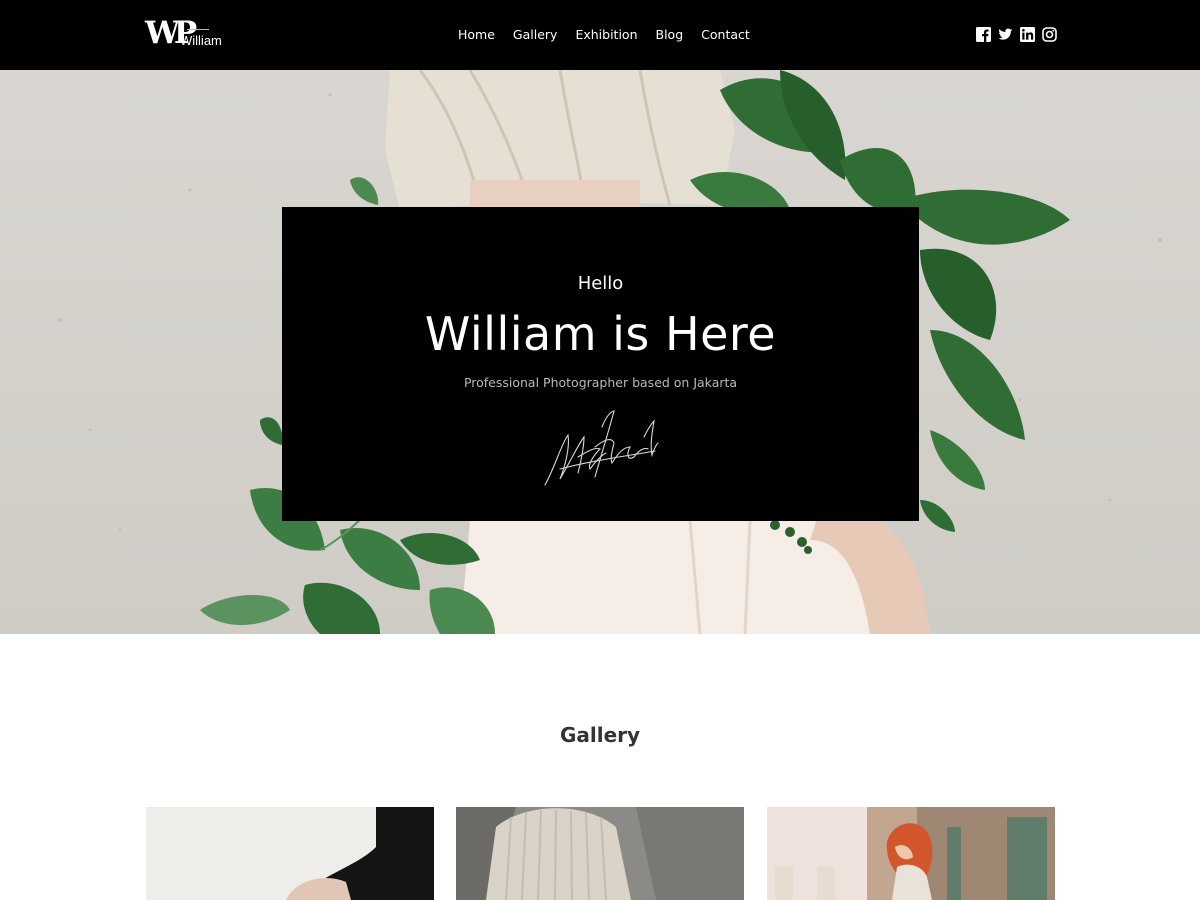 Image resolution: width=1200 pixels, height=900 pixels. What do you see at coordinates (983, 34) in the screenshot?
I see `facebook-icon` at bounding box center [983, 34].